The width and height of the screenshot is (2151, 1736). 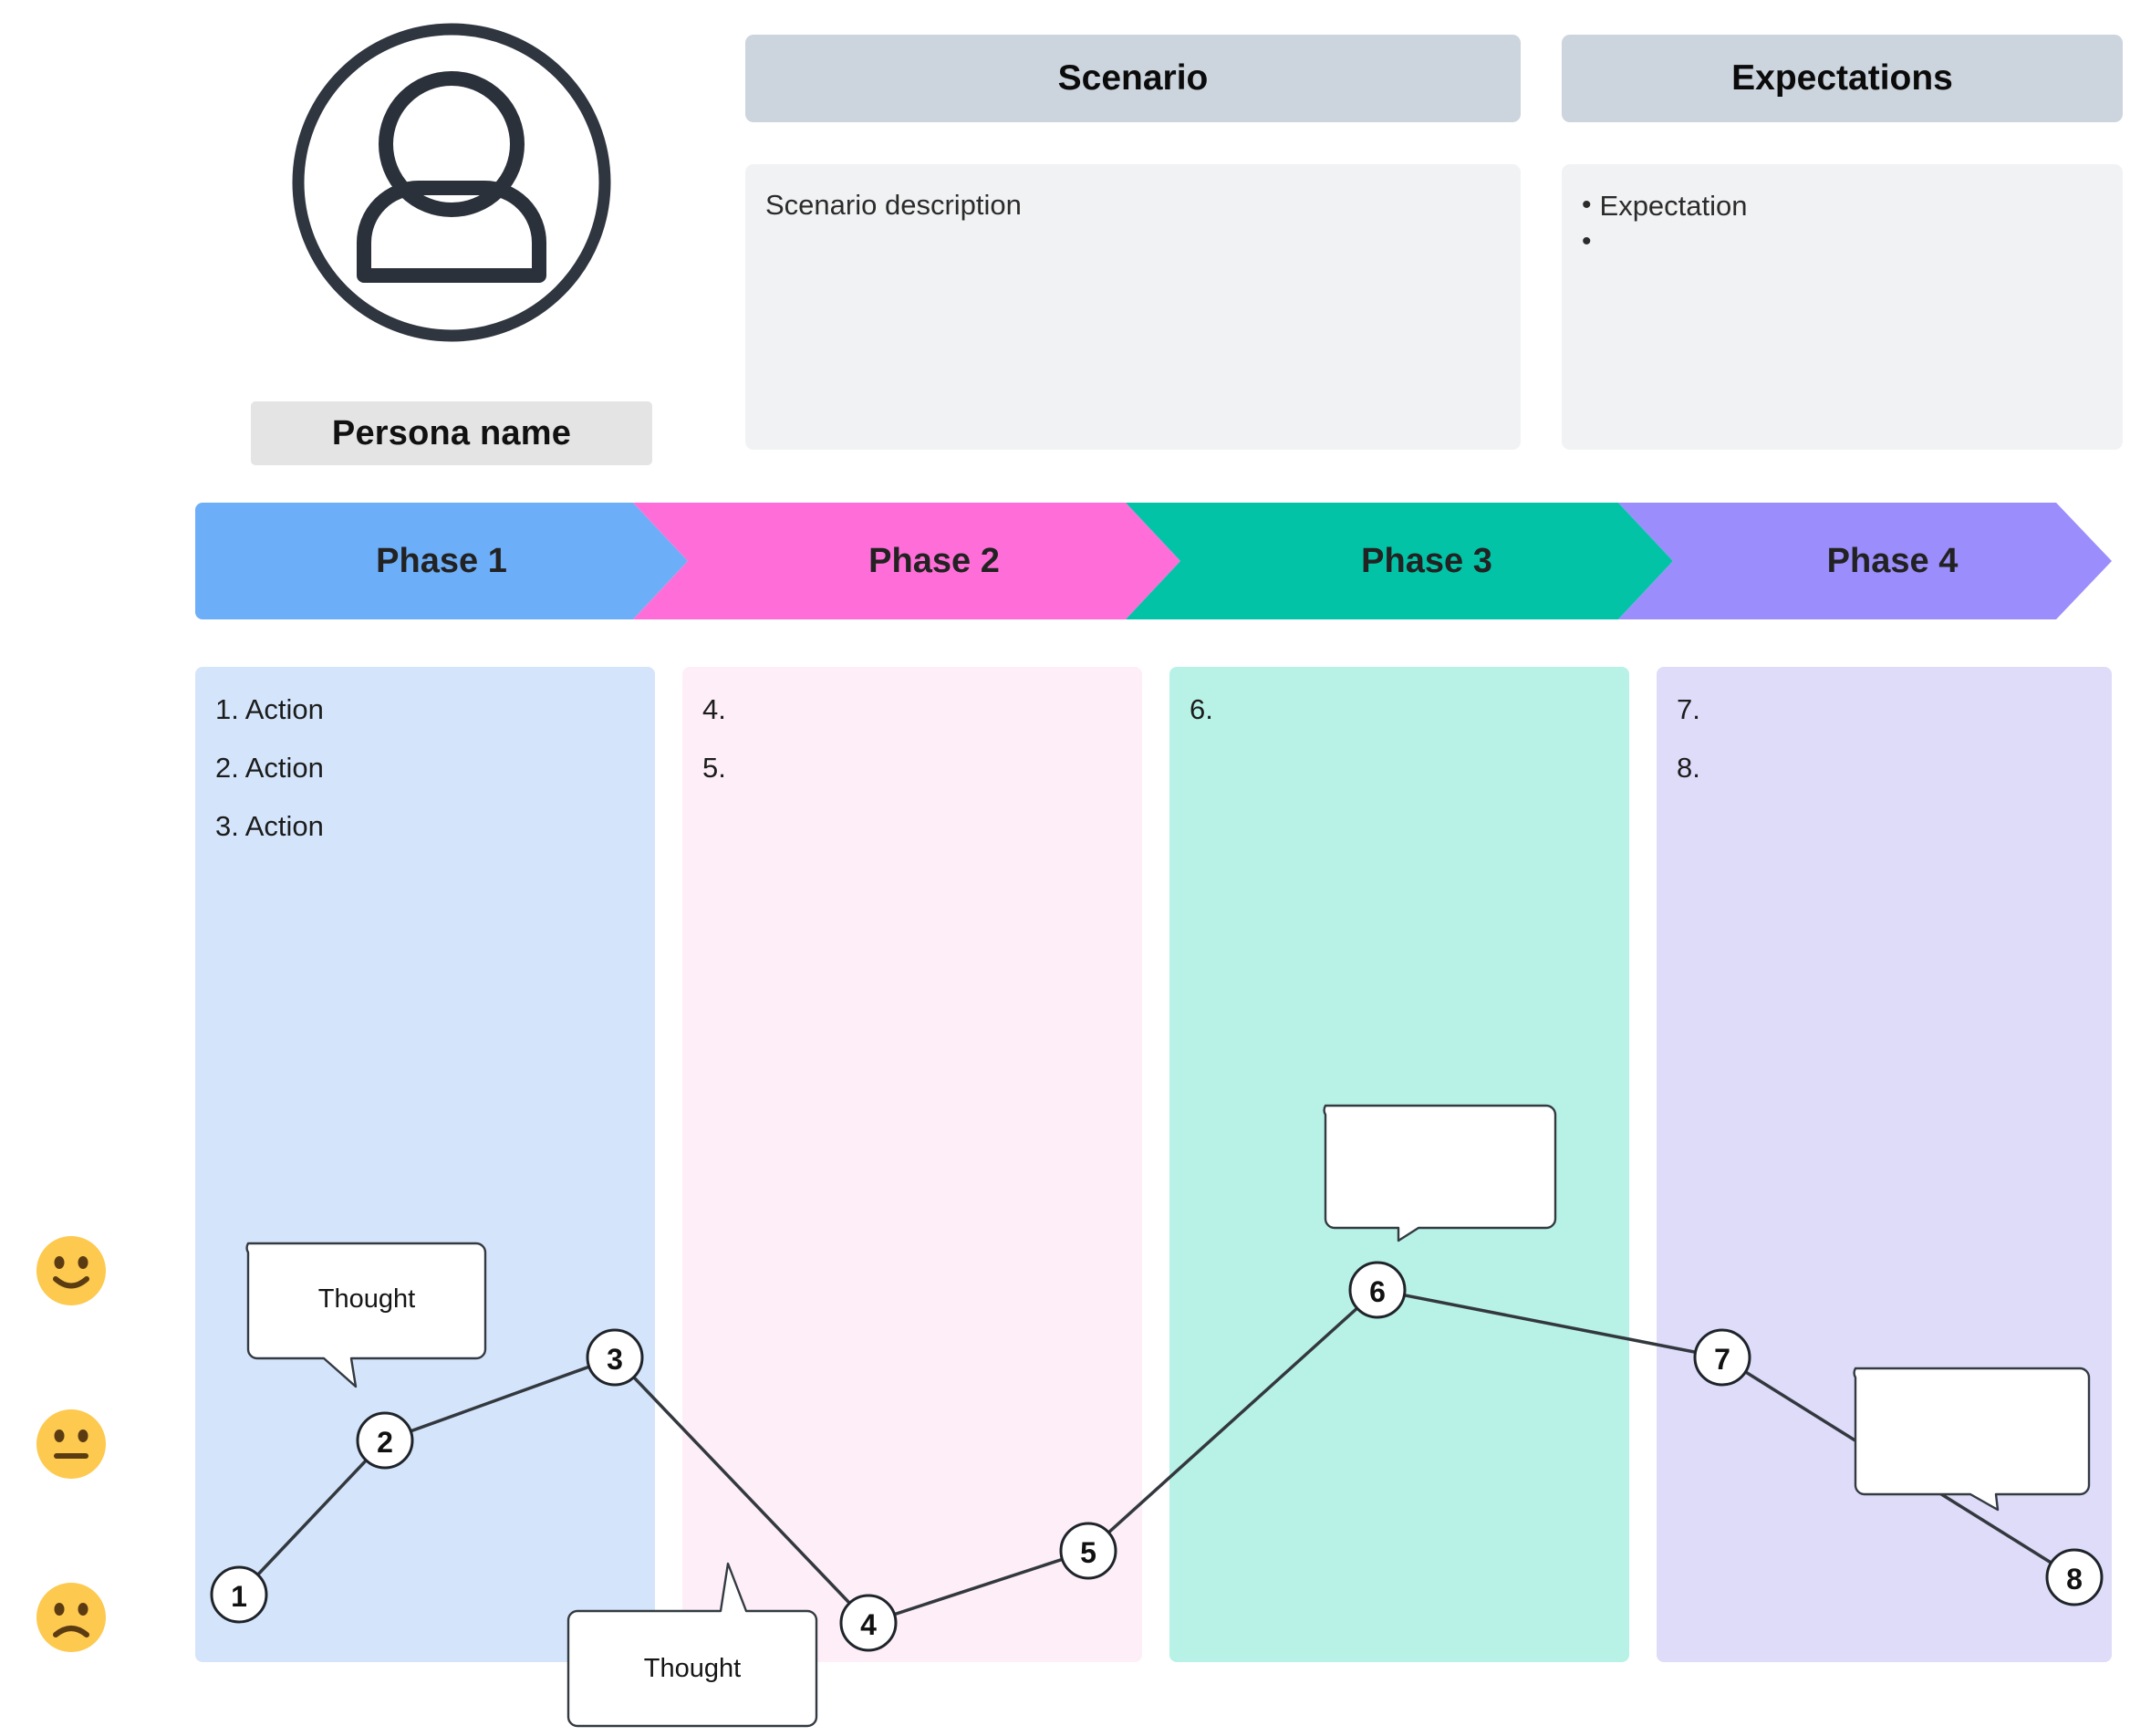 What do you see at coordinates (894, 205) in the screenshot?
I see `scenario-description: Scenario description` at bounding box center [894, 205].